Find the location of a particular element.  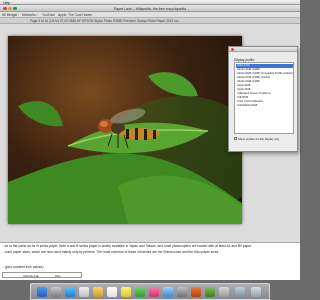

dock is located at coordinates (150, 291).